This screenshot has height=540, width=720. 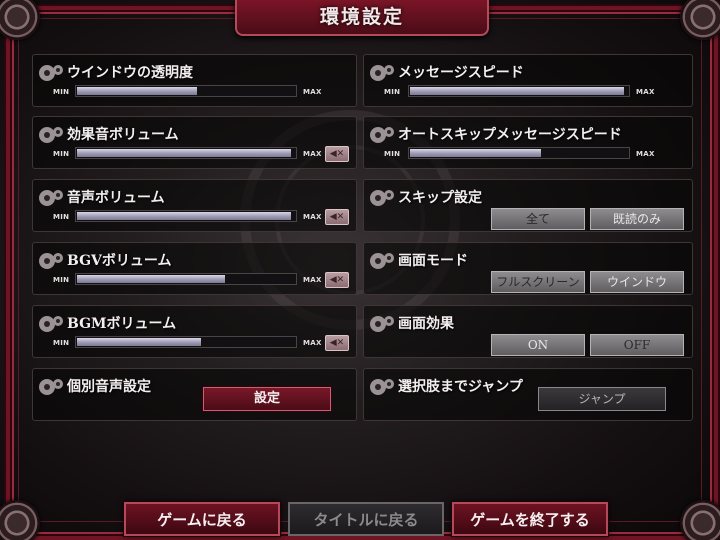 I want to click on panel-bgv-volume: BGVボリューム MIN MAX ◀✕, so click(x=194, y=268).